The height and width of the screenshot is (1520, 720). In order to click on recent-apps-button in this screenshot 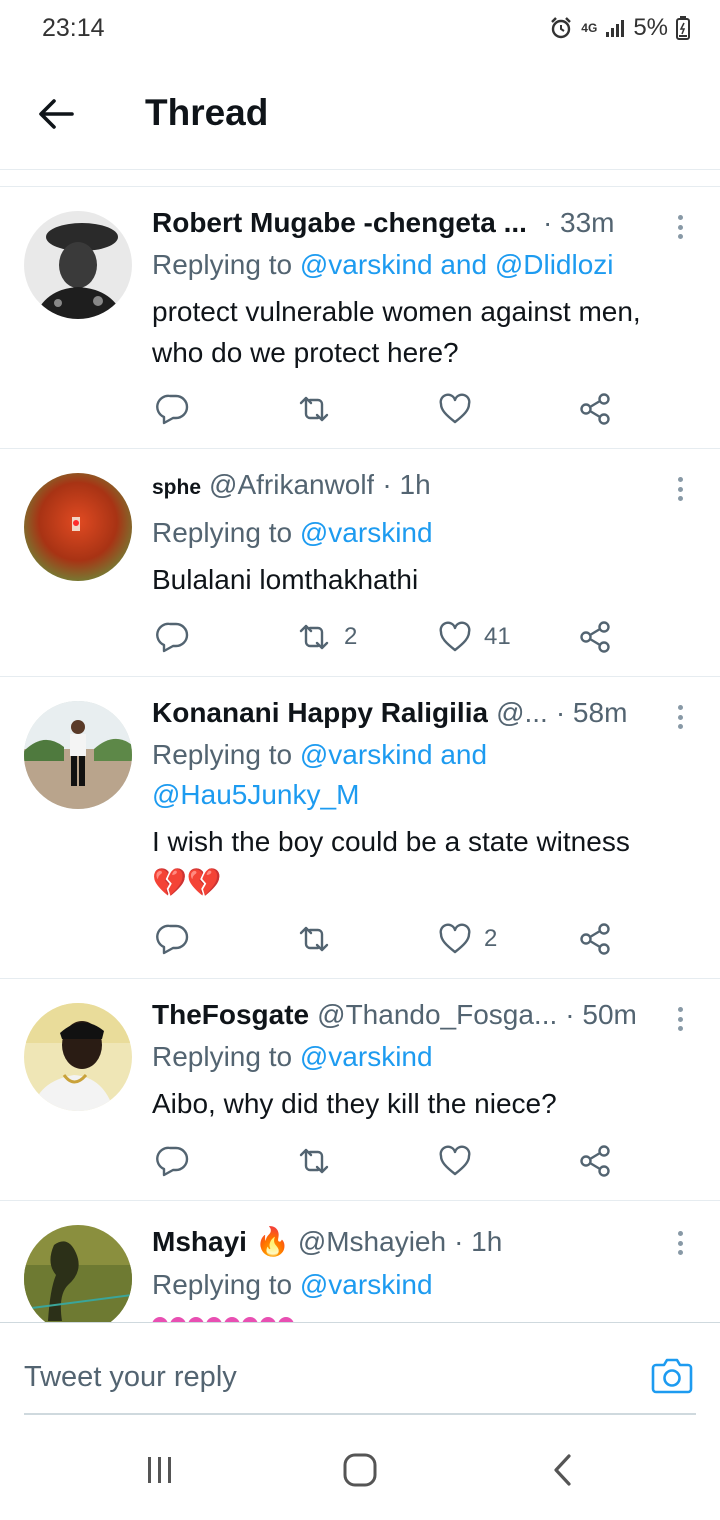, I will do `click(160, 1472)`.